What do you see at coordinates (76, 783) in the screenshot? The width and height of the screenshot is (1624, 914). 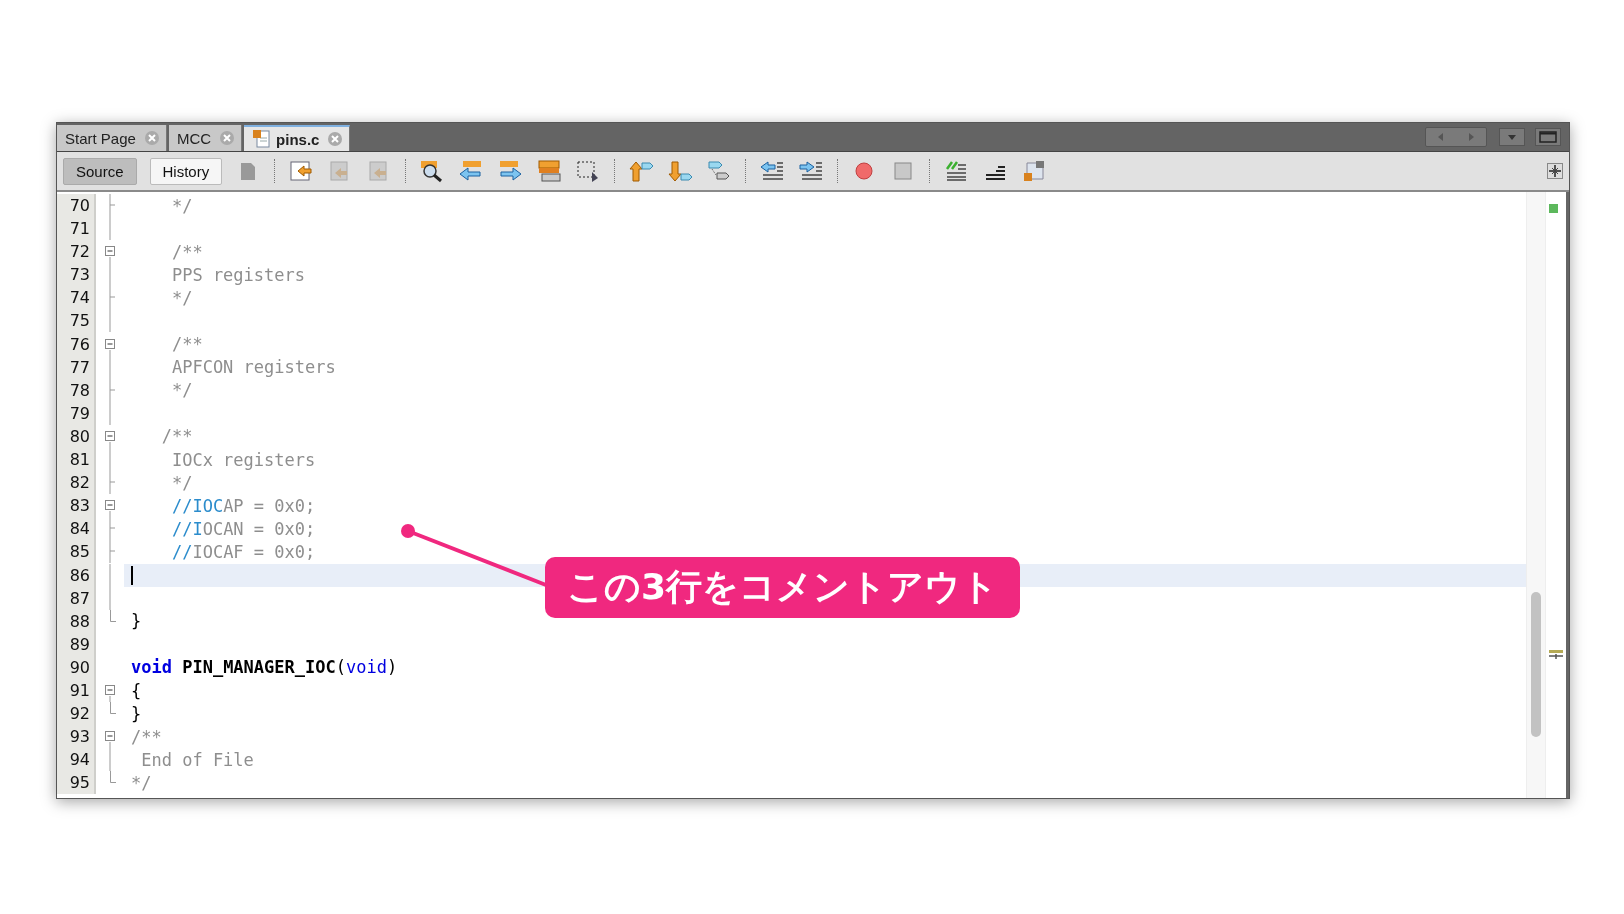 I see `line-number: 95` at bounding box center [76, 783].